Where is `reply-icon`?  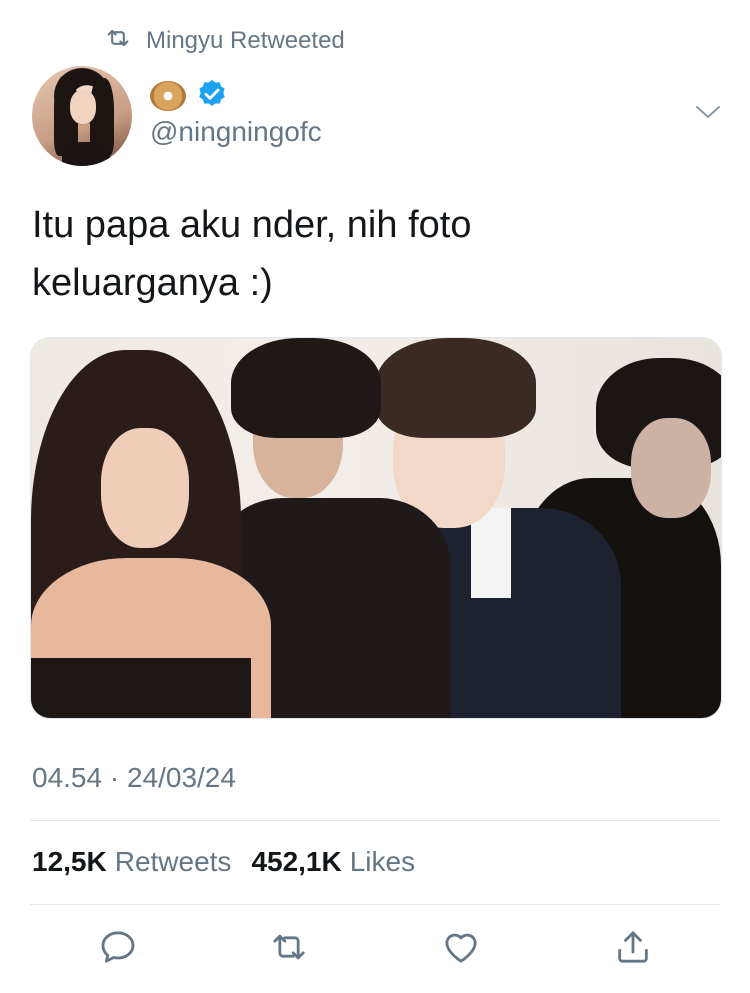
reply-icon is located at coordinates (118, 947).